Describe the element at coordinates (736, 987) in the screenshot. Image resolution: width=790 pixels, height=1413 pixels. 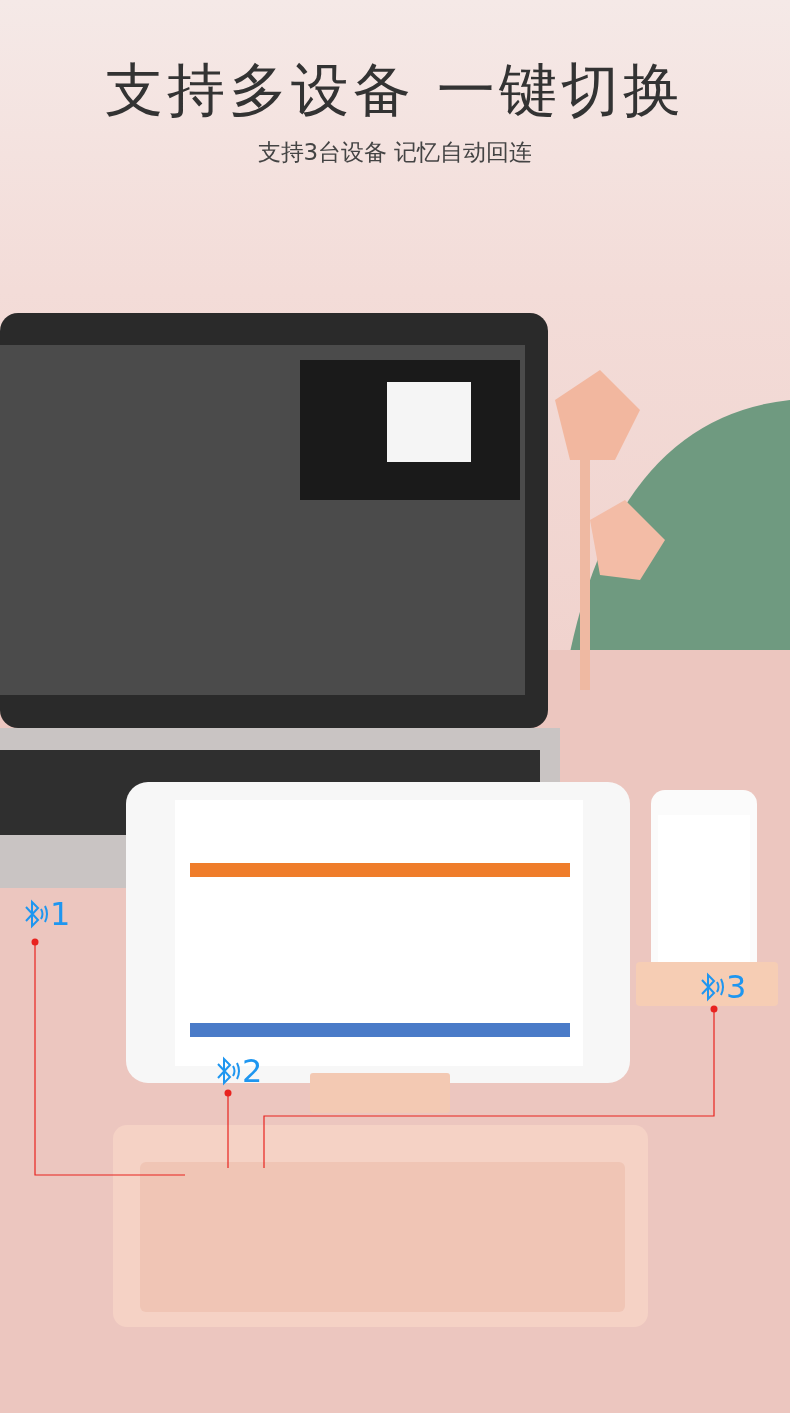
I see `device-number: 3` at that location.